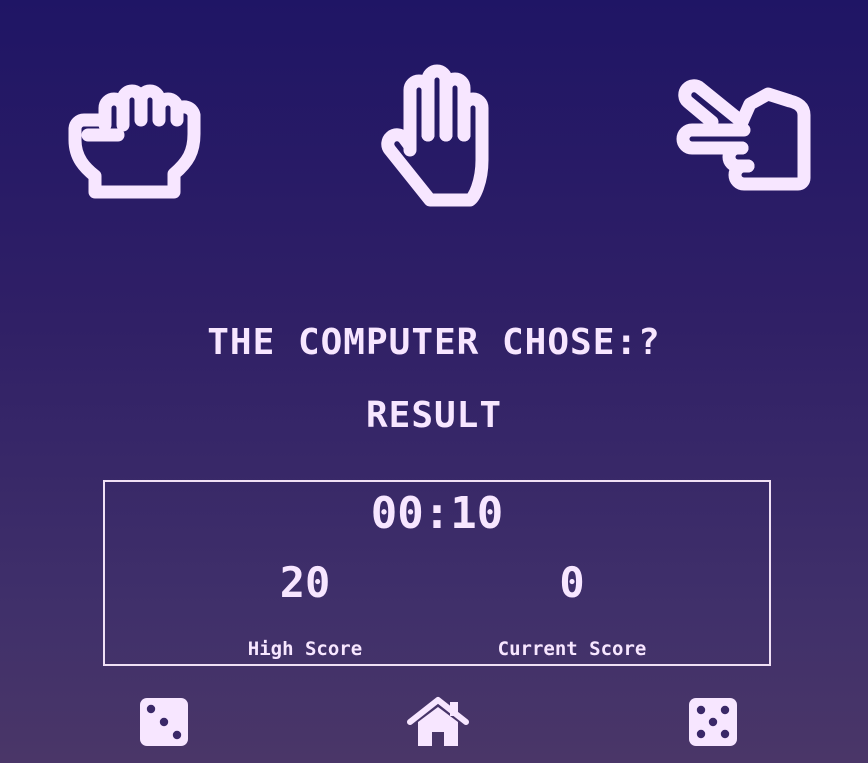  I want to click on dice-three-button, so click(164, 724).